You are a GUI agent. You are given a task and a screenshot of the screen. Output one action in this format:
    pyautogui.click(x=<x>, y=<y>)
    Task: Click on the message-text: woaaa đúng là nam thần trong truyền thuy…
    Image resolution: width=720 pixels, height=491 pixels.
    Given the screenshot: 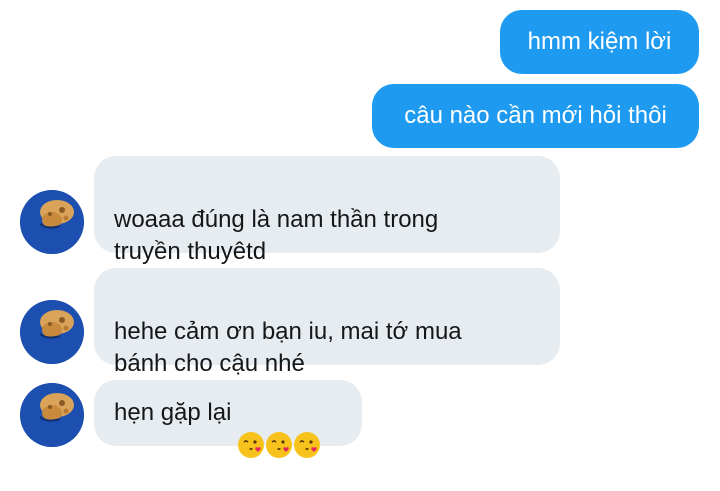 What is the action you would take?
    pyautogui.click(x=276, y=235)
    